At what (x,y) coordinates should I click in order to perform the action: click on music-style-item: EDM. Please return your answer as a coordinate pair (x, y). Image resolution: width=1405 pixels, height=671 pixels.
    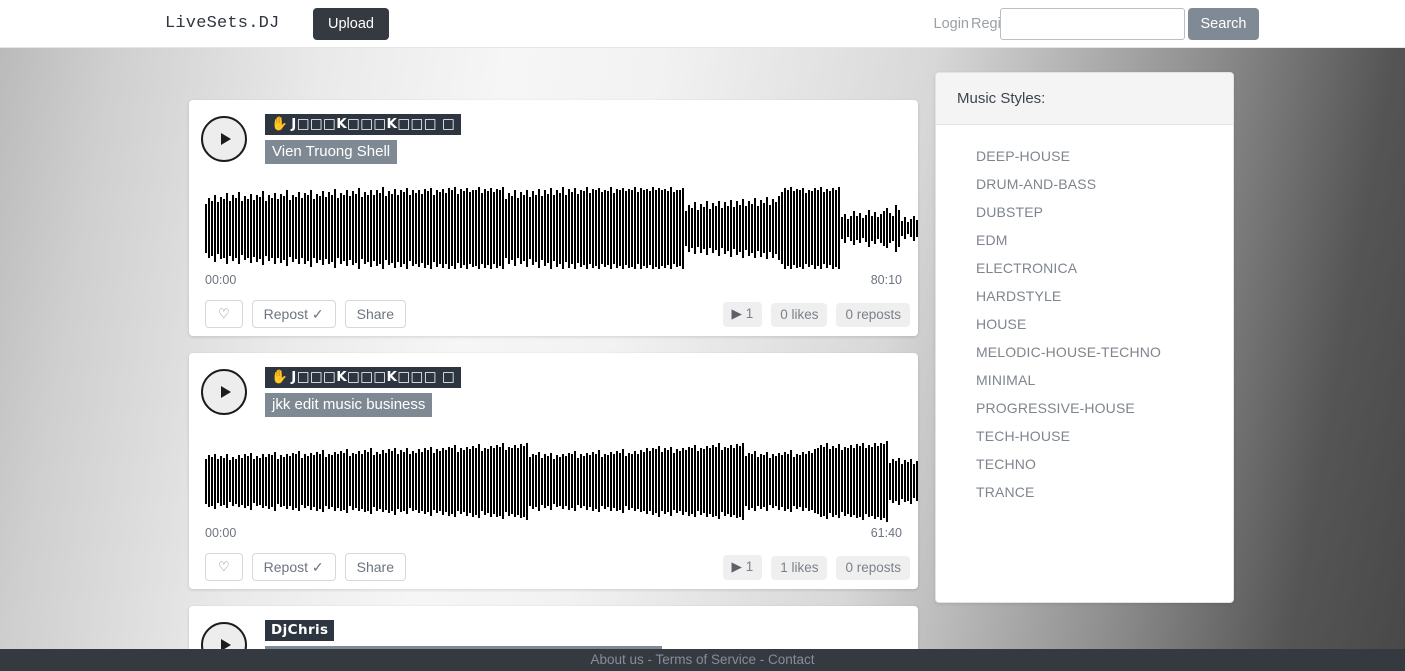
    Looking at the image, I should click on (1084, 240).